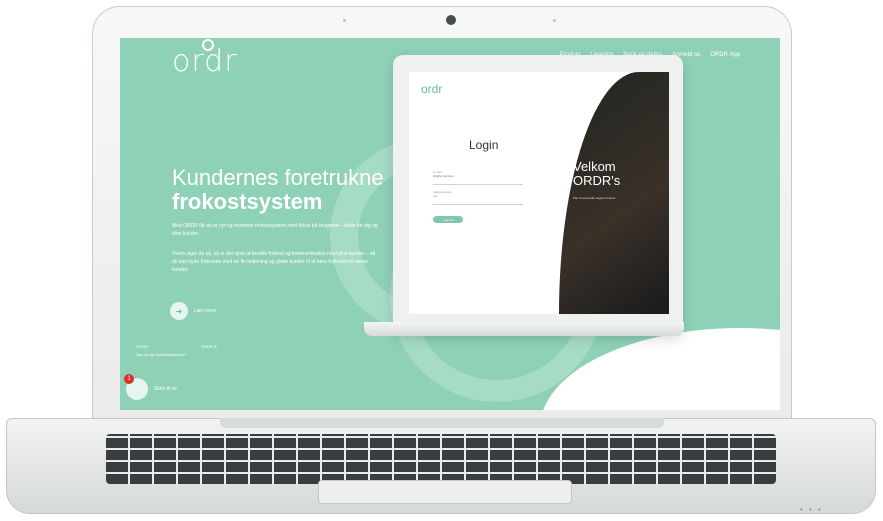  What do you see at coordinates (432, 89) in the screenshot?
I see `mockup-logo: ordr` at bounding box center [432, 89].